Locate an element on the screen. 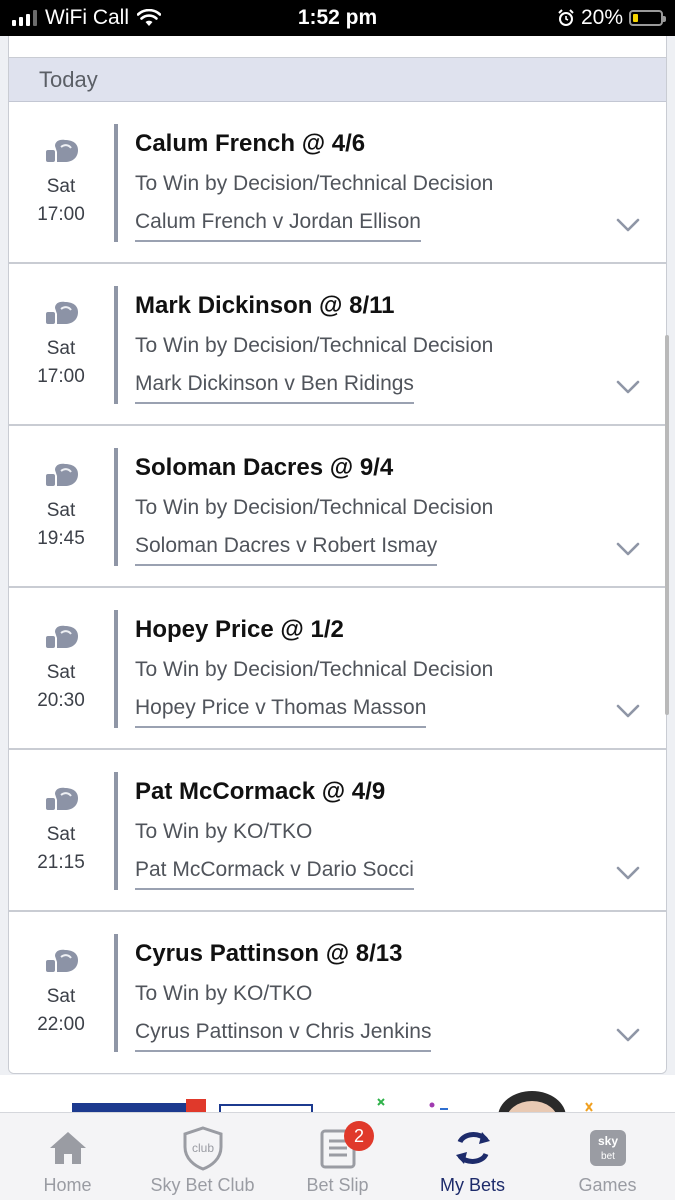 This screenshot has width=675, height=1200. bet-time: 21:15 is located at coordinates (61, 862).